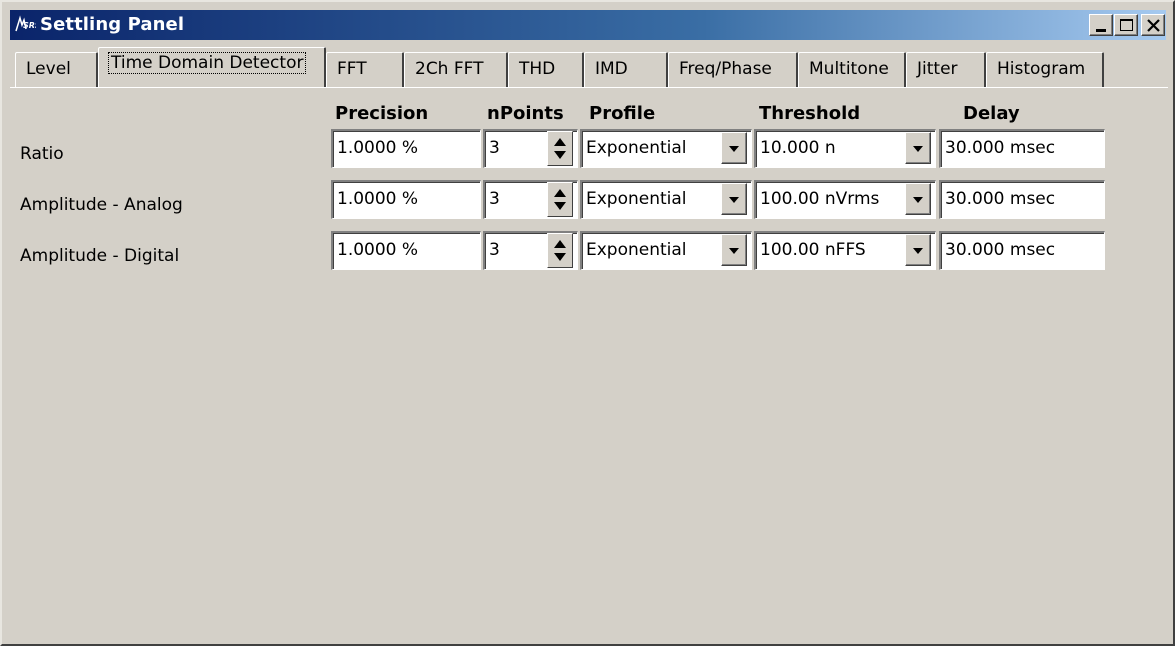 The image size is (1175, 646). What do you see at coordinates (100, 256) in the screenshot?
I see `row-label-amplitude-digital: Amplitude - Digital` at bounding box center [100, 256].